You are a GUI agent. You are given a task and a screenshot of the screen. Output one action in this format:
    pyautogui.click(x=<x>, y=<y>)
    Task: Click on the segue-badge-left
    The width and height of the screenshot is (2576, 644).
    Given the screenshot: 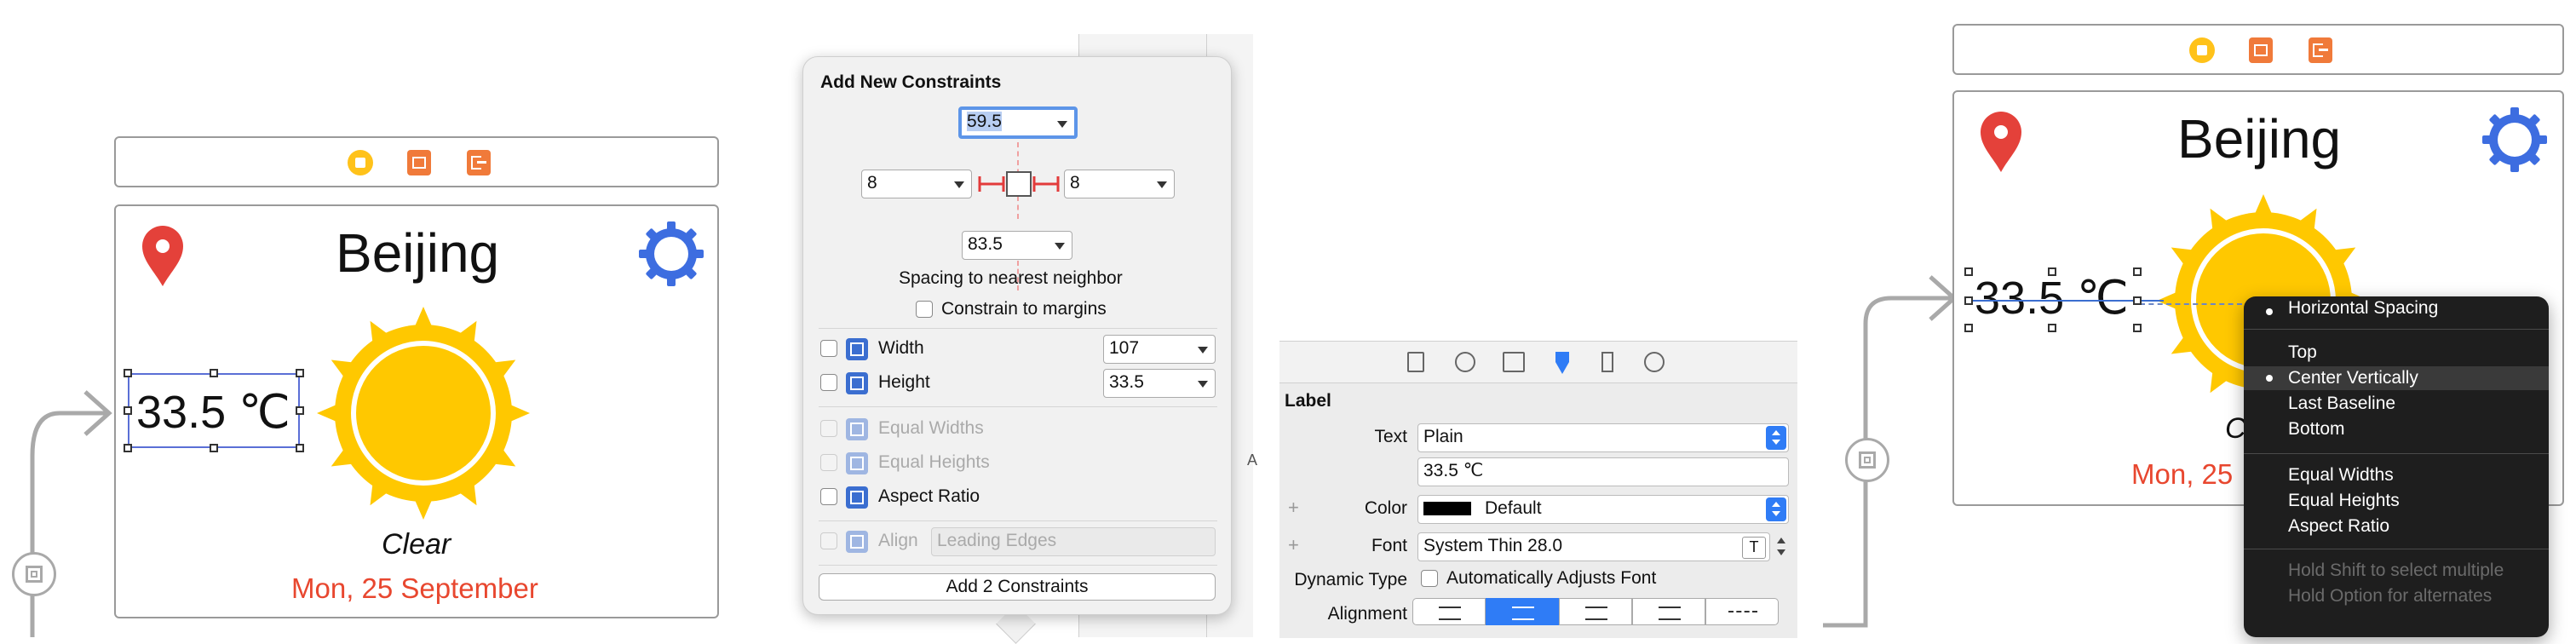 What is the action you would take?
    pyautogui.click(x=34, y=574)
    